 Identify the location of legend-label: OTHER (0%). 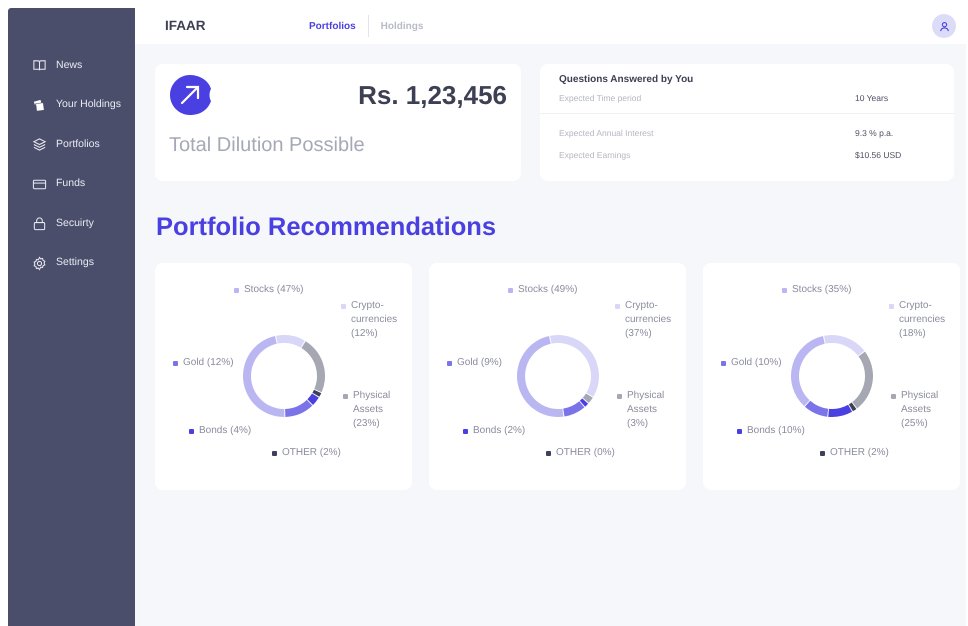
(585, 453).